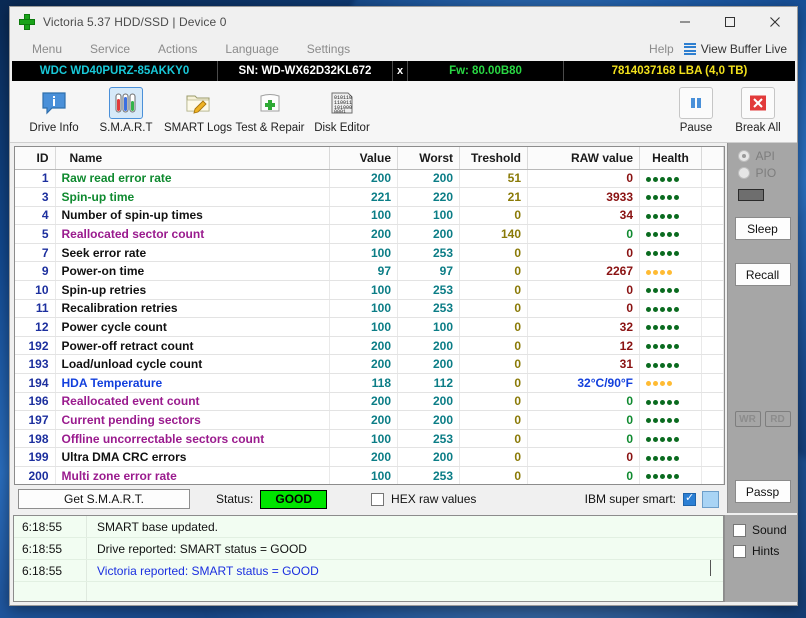 This screenshot has height=618, width=806. Describe the element at coordinates (192, 158) in the screenshot. I see `column-header-name: Name` at that location.